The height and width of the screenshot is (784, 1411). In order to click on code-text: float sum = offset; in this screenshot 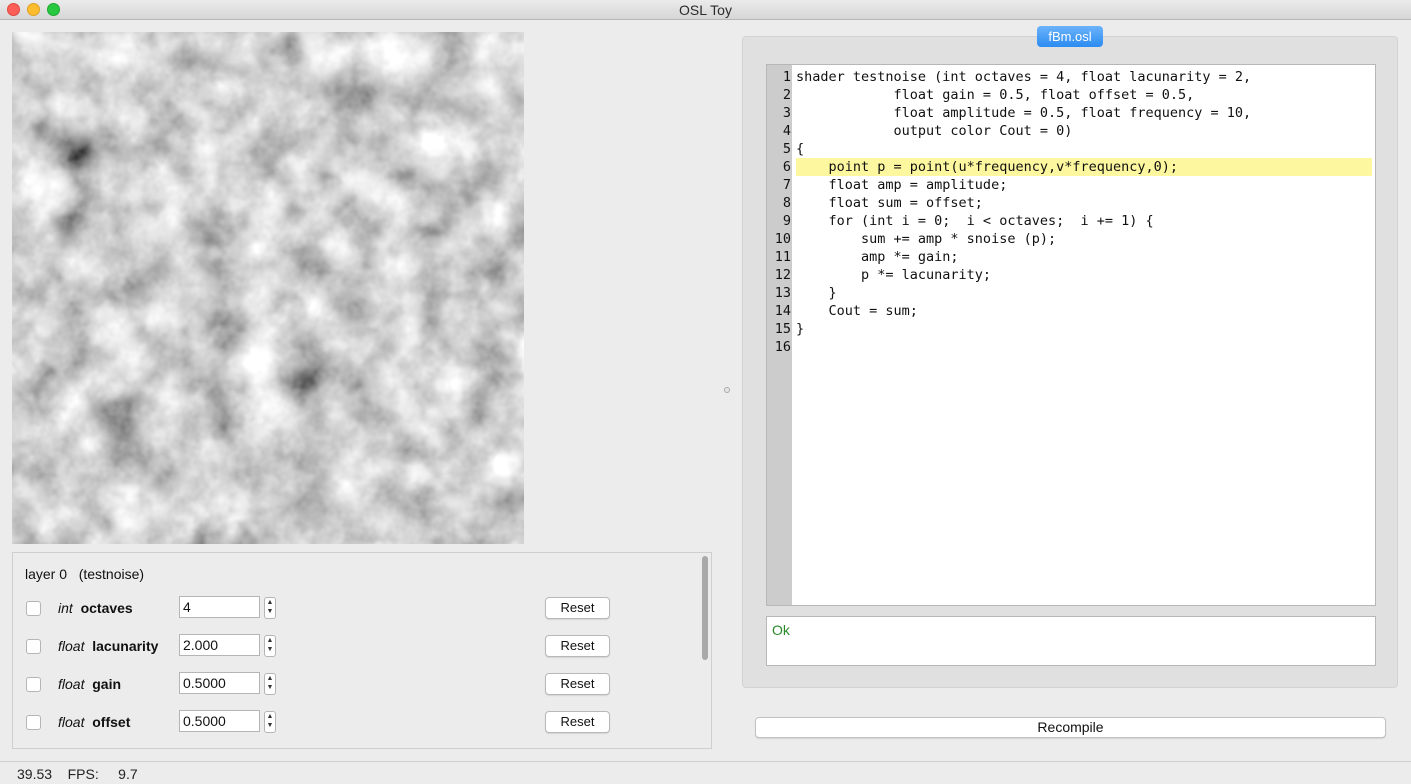, I will do `click(889, 203)`.